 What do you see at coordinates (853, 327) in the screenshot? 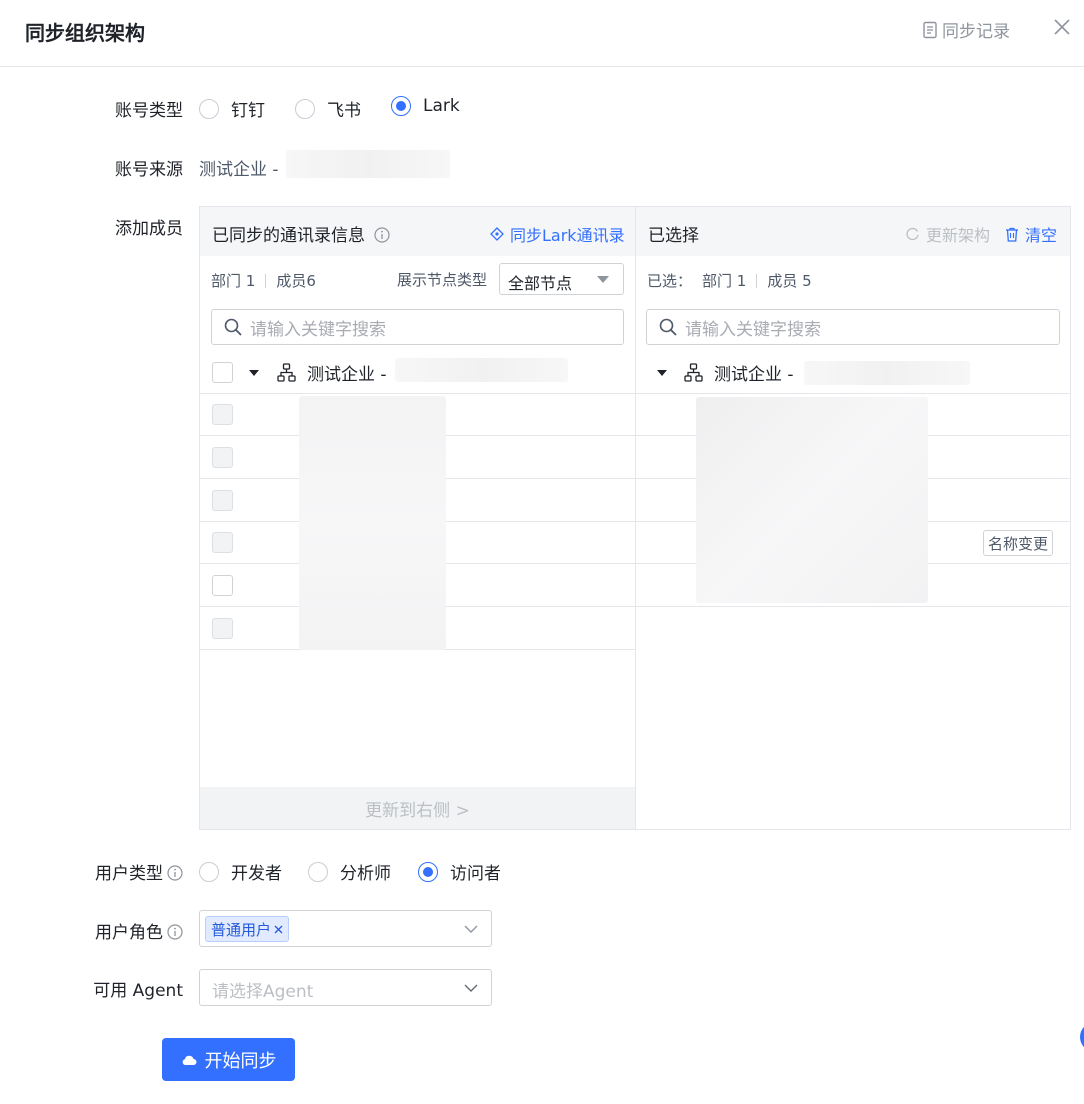
I see `right-search-input: 请输入关键字搜索` at bounding box center [853, 327].